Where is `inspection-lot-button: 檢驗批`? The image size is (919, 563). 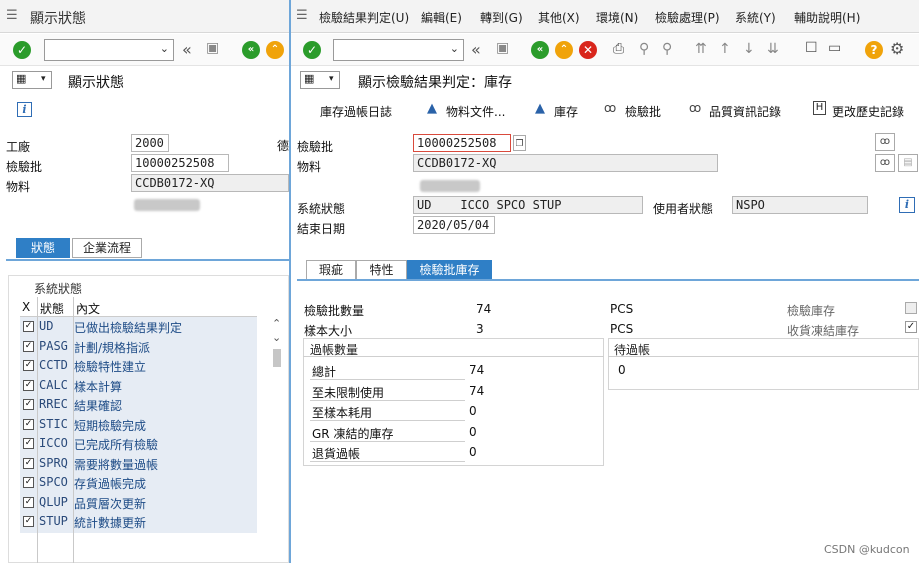
inspection-lot-button: 檢驗批 is located at coordinates (643, 111).